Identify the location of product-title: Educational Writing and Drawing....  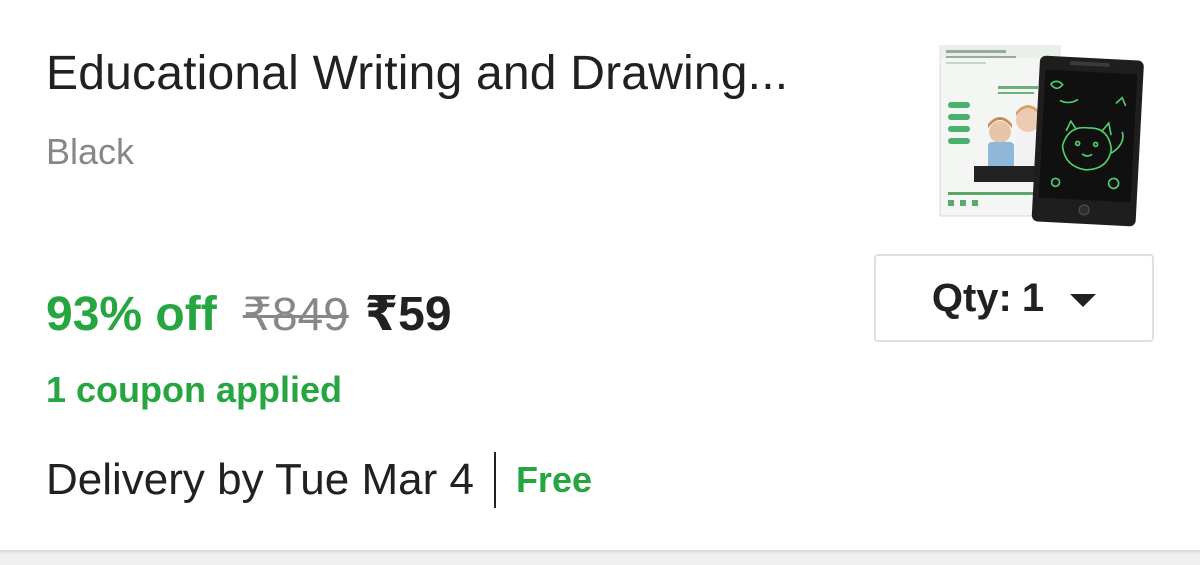
(461, 74).